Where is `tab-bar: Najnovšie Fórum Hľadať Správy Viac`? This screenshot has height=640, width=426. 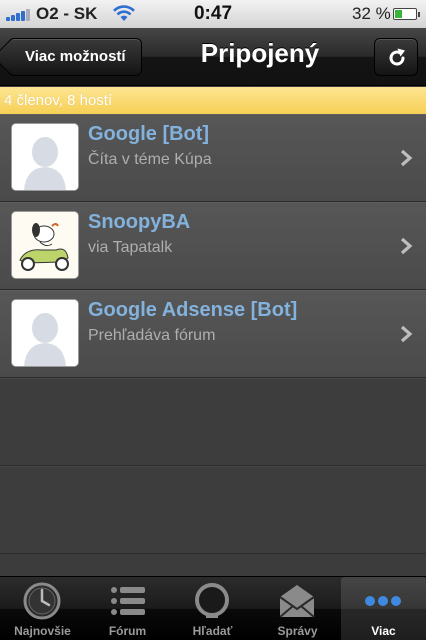
tab-bar: Najnovšie Fórum Hľadať Správy Viac is located at coordinates (213, 608).